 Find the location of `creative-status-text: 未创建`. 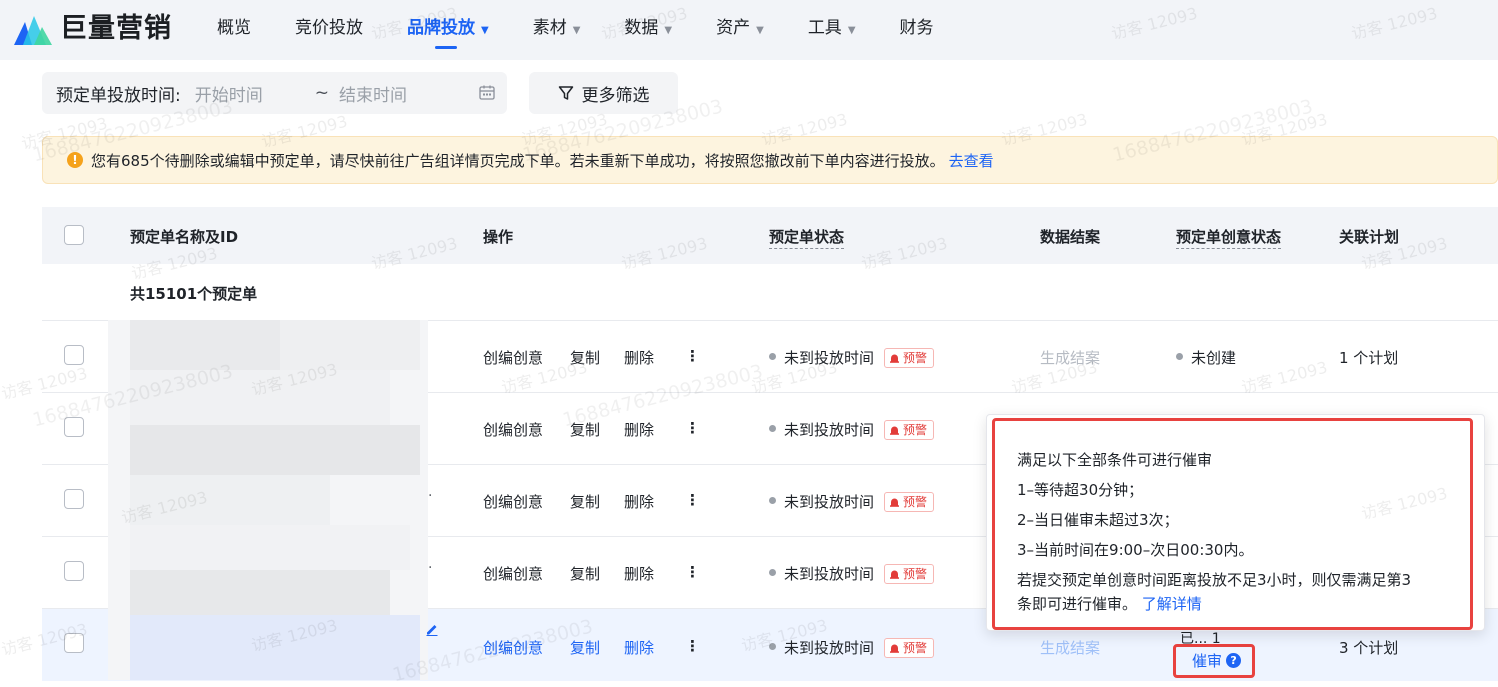

creative-status-text: 未创建 is located at coordinates (1214, 358).